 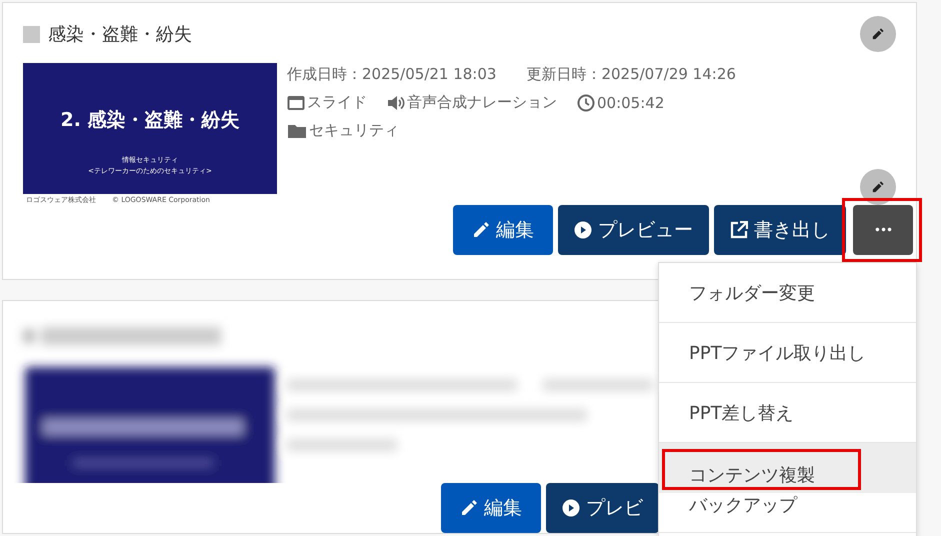 What do you see at coordinates (482, 102) in the screenshot?
I see `meta-text: 音声合成ナレーション` at bounding box center [482, 102].